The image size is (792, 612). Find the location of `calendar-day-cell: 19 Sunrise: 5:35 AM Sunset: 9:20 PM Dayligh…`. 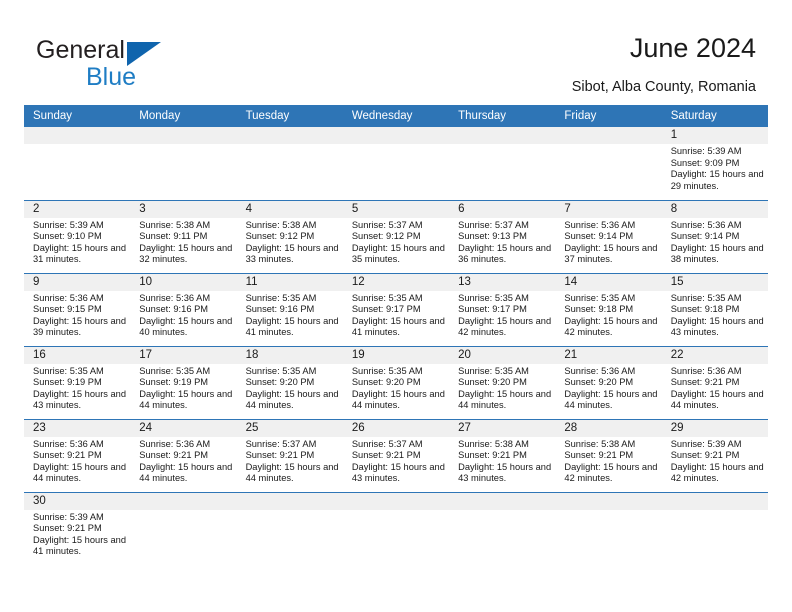

calendar-day-cell: 19 Sunrise: 5:35 AM Sunset: 9:20 PM Dayligh… is located at coordinates (396, 382).